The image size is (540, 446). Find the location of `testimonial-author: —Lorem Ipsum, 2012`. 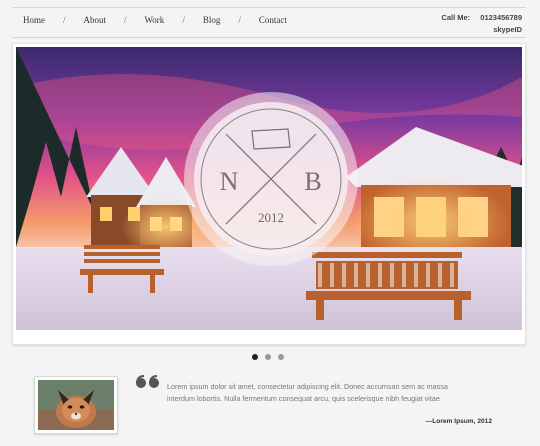

testimonial-author: —Lorem Ipsum, 2012 is located at coordinates (458, 421).